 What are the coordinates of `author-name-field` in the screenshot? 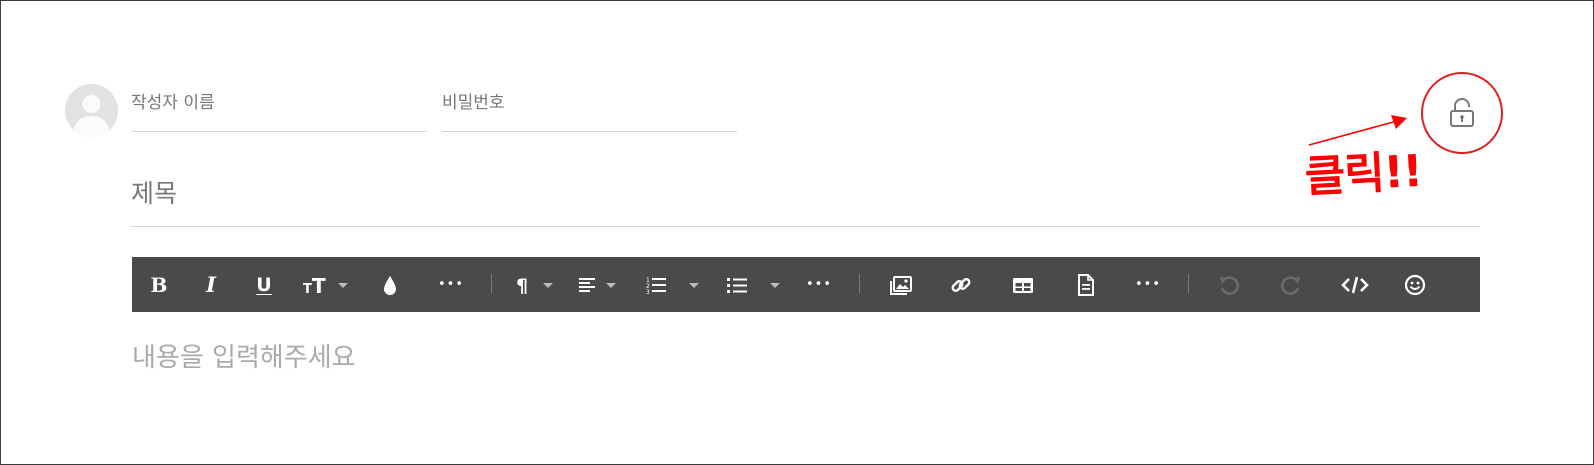 It's located at (279, 110).